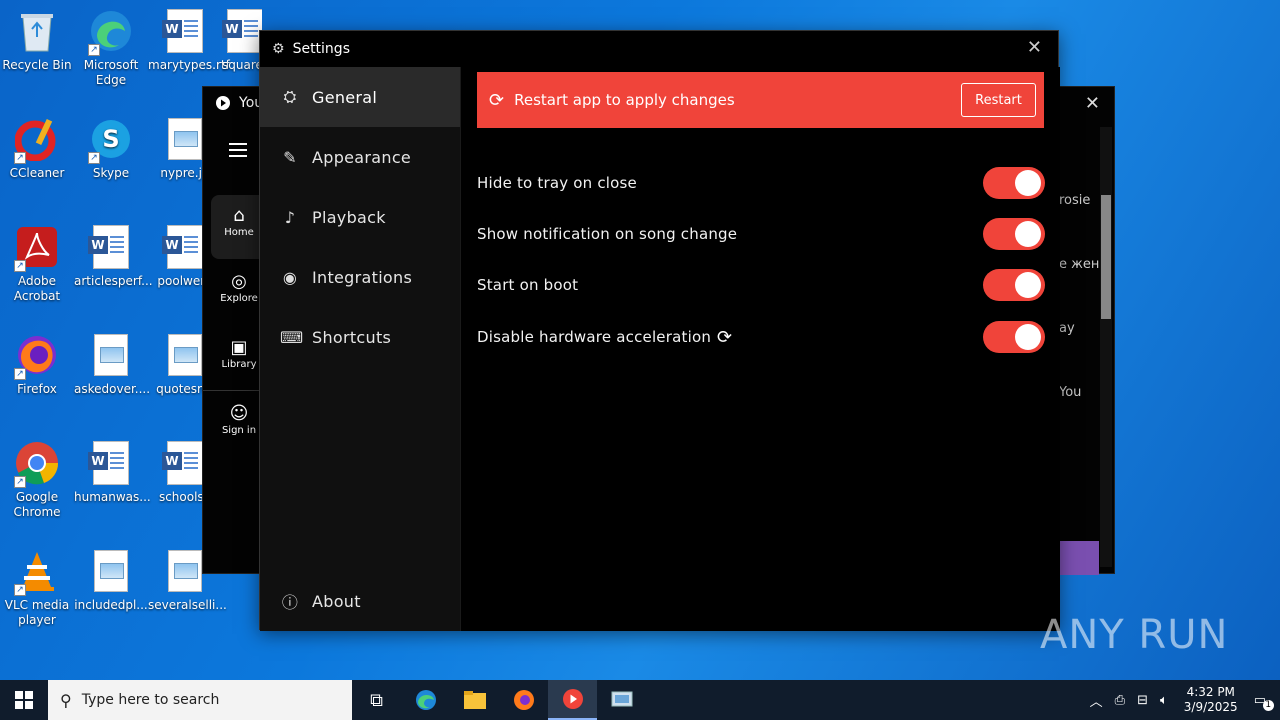 This screenshot has width=1280, height=720. Describe the element at coordinates (37, 572) in the screenshot. I see `vlc-icon: ↗` at that location.